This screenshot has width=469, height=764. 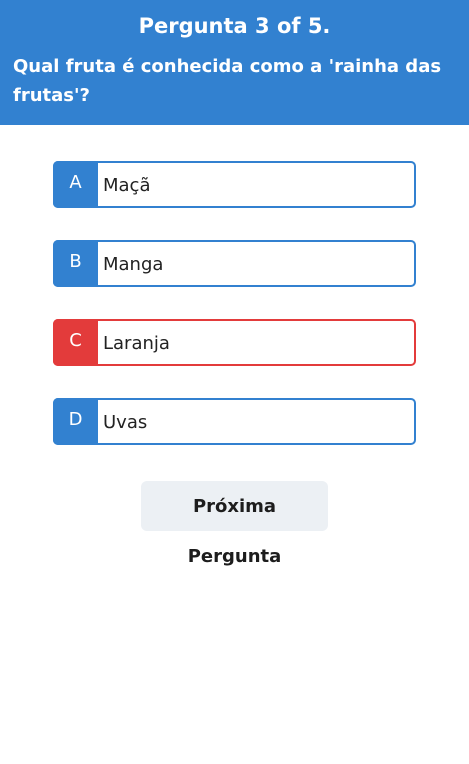 I want to click on option-letter-badge: C, so click(x=75, y=342).